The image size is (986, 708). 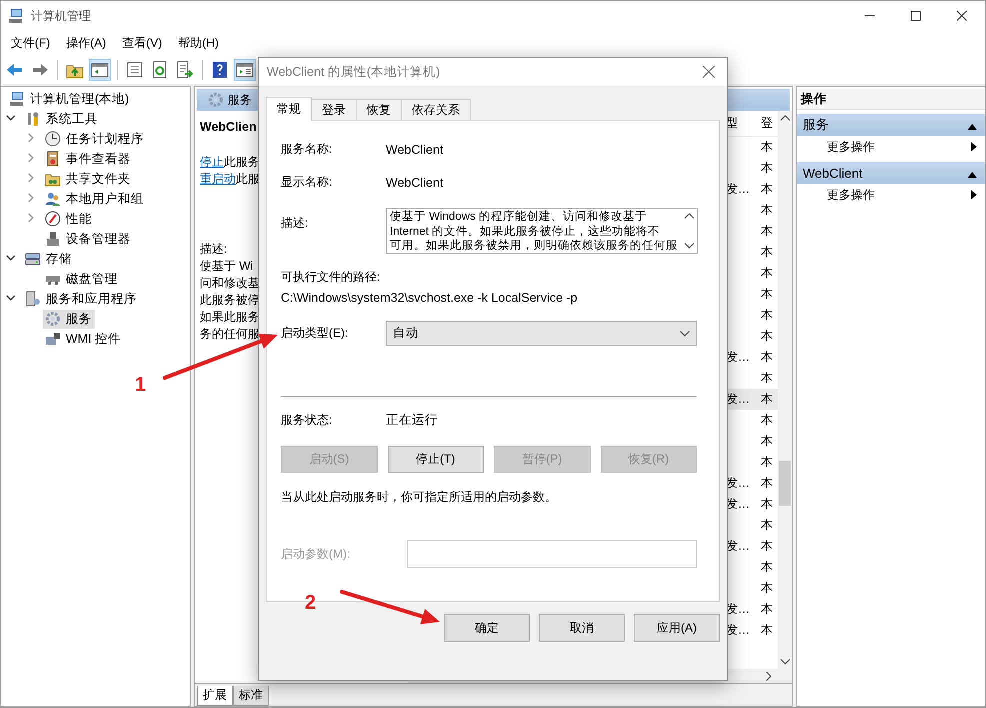 What do you see at coordinates (86, 43) in the screenshot?
I see `menu-item: 操作(A)` at bounding box center [86, 43].